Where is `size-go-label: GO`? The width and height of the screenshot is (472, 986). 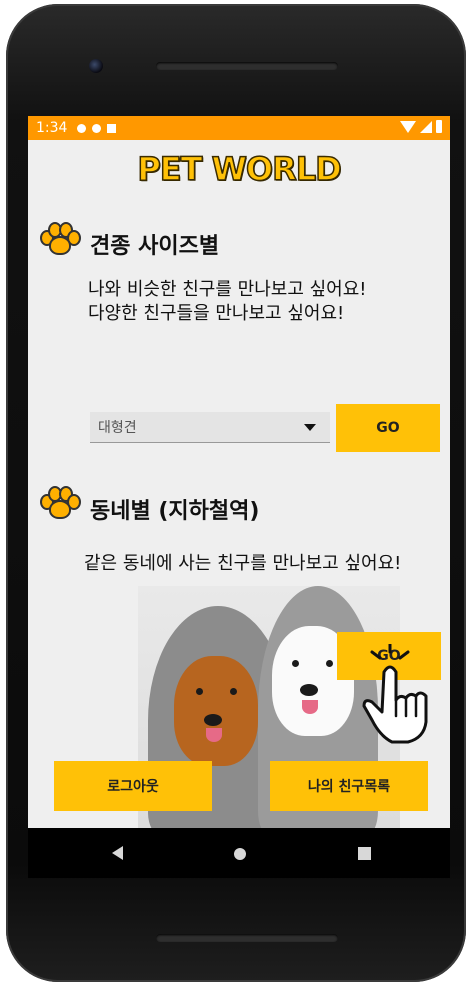 size-go-label: GO is located at coordinates (388, 428).